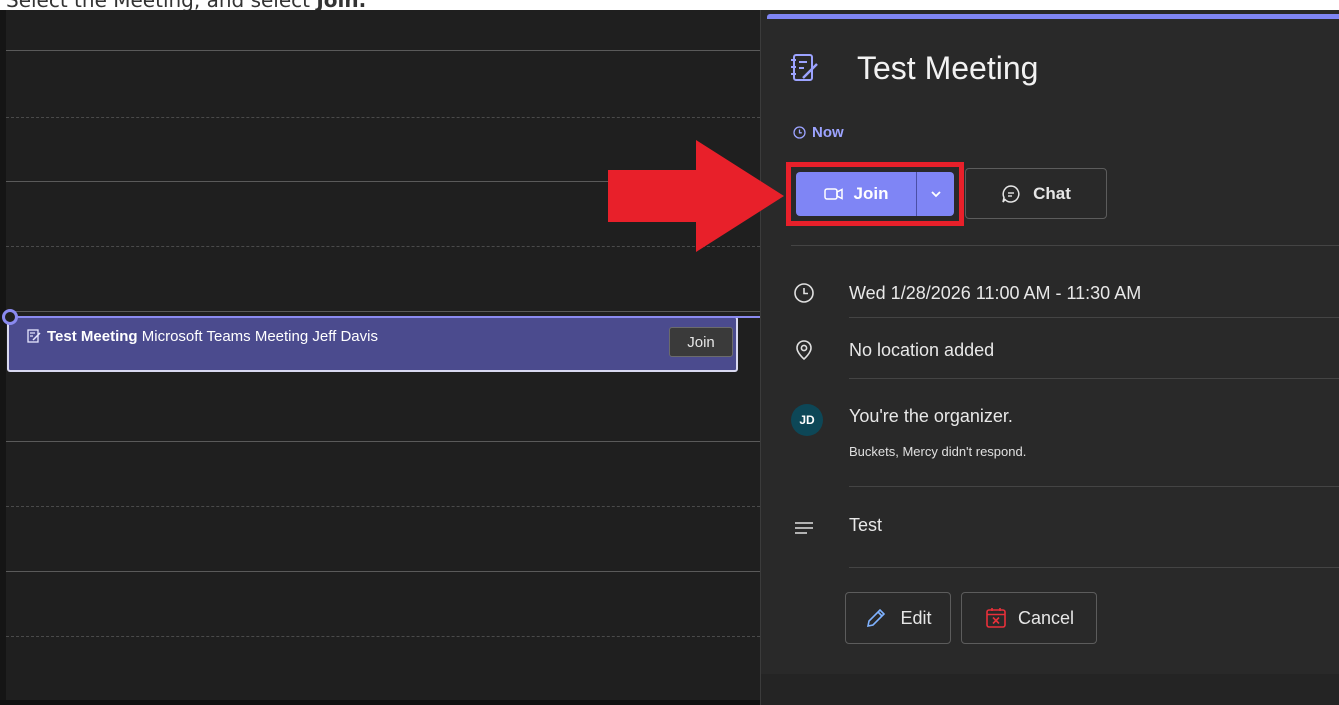 Image resolution: width=1339 pixels, height=705 pixels. What do you see at coordinates (866, 525) in the screenshot?
I see `meeting-description: Test` at bounding box center [866, 525].